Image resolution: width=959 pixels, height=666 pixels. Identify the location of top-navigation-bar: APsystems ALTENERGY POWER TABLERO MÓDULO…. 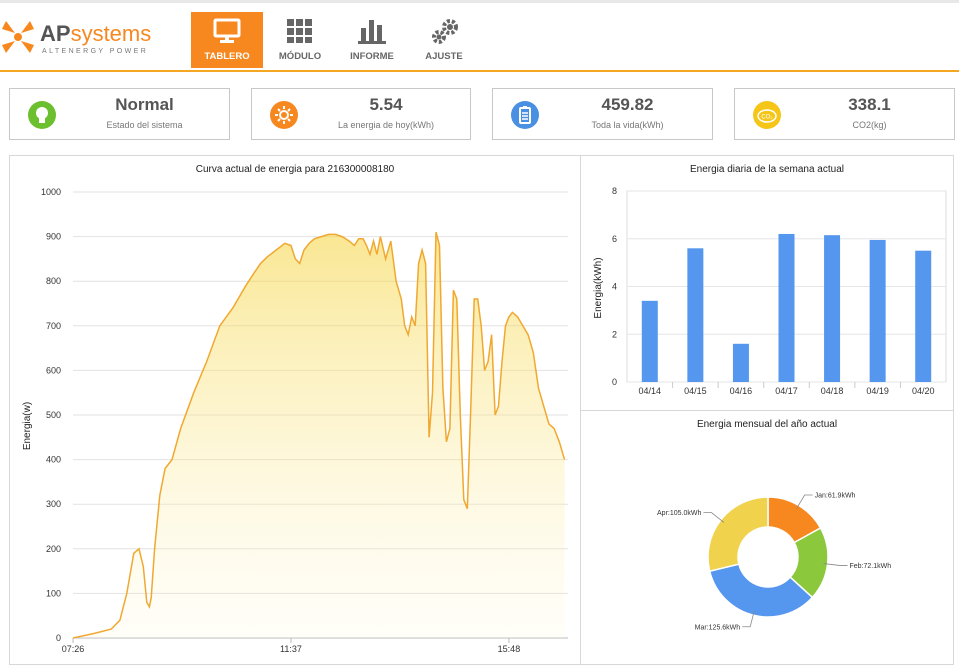
(479, 36).